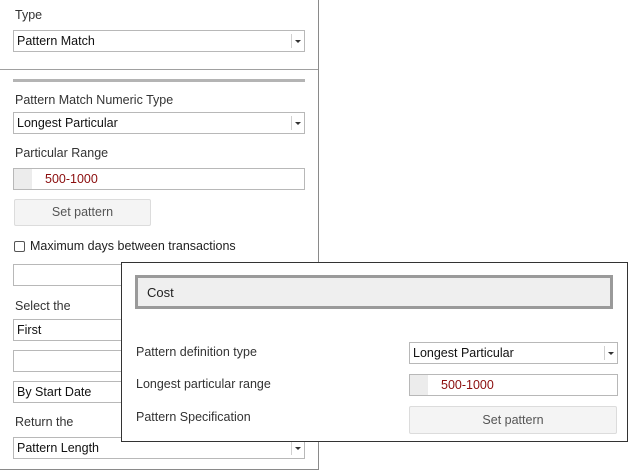 The image size is (628, 471). Describe the element at coordinates (203, 384) in the screenshot. I see `longest-range-label: Longest particular range` at that location.